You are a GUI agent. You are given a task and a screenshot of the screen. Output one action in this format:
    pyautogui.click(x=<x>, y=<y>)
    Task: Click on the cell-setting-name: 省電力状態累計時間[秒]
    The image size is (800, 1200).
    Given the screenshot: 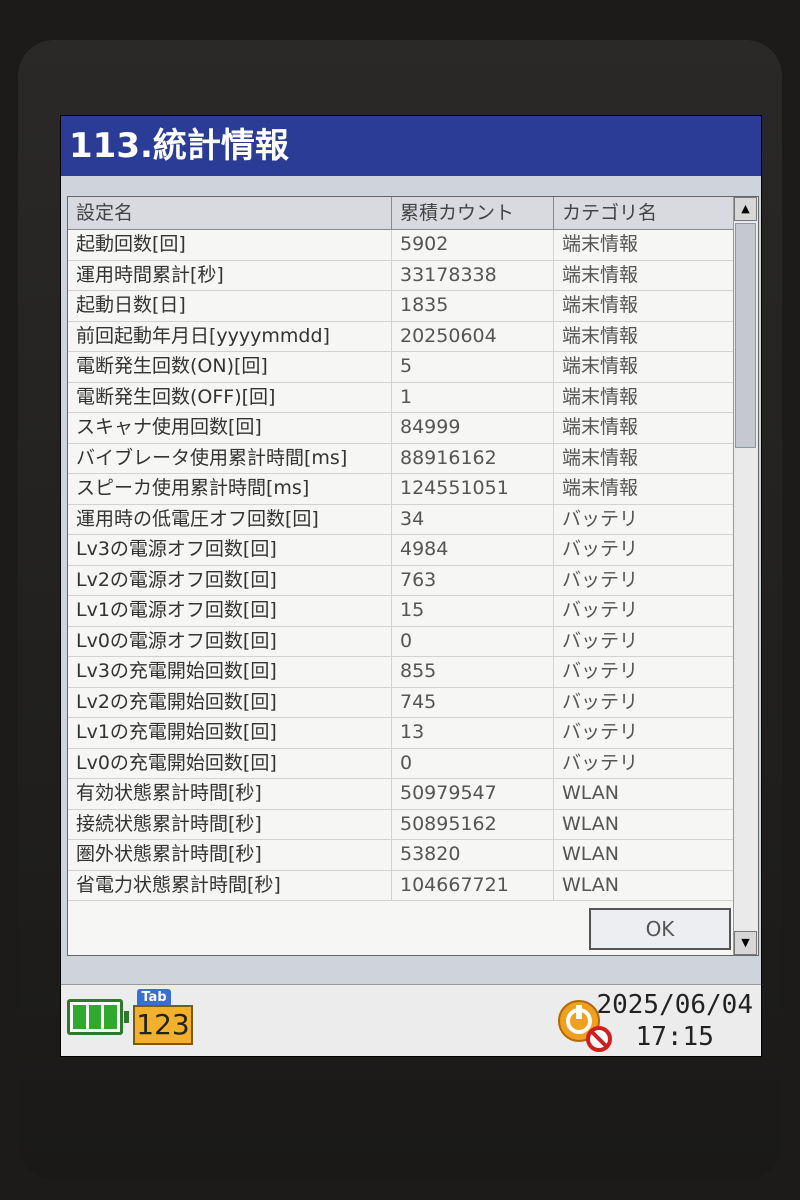 What is the action you would take?
    pyautogui.click(x=230, y=885)
    